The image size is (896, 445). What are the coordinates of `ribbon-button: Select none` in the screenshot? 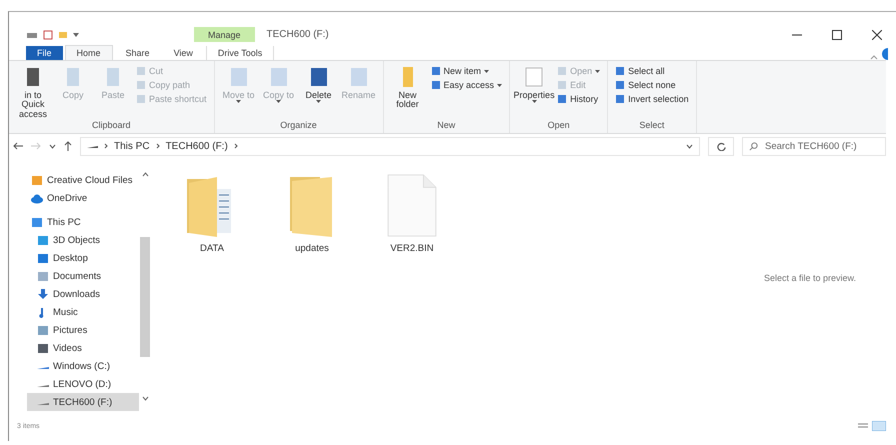 It's located at (652, 85).